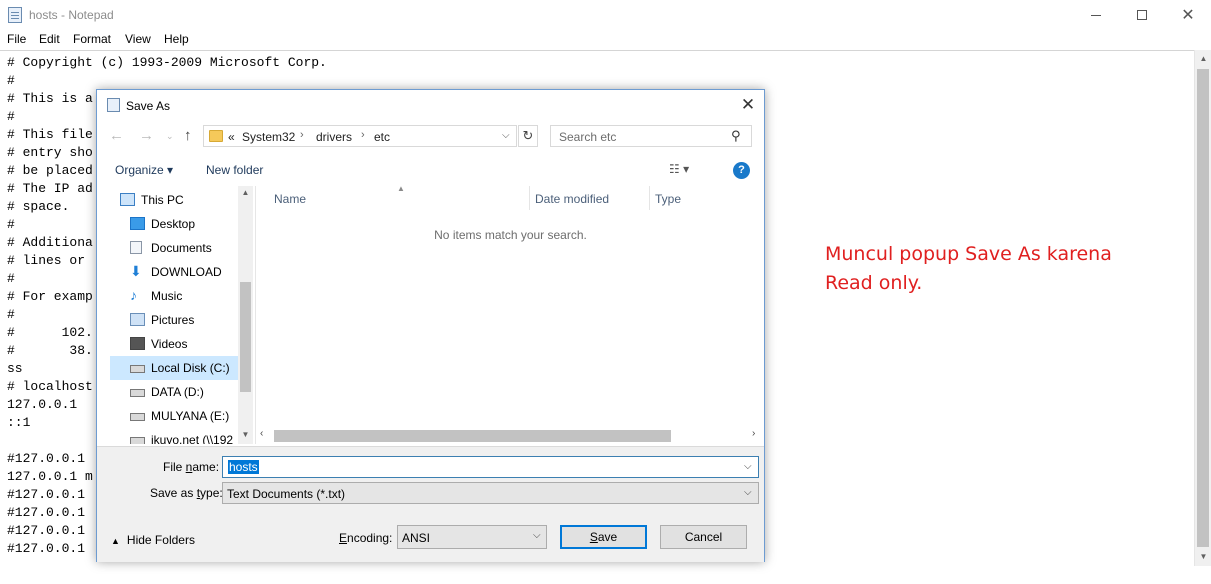  What do you see at coordinates (49, 39) in the screenshot?
I see `menu-edit: Edit` at bounding box center [49, 39].